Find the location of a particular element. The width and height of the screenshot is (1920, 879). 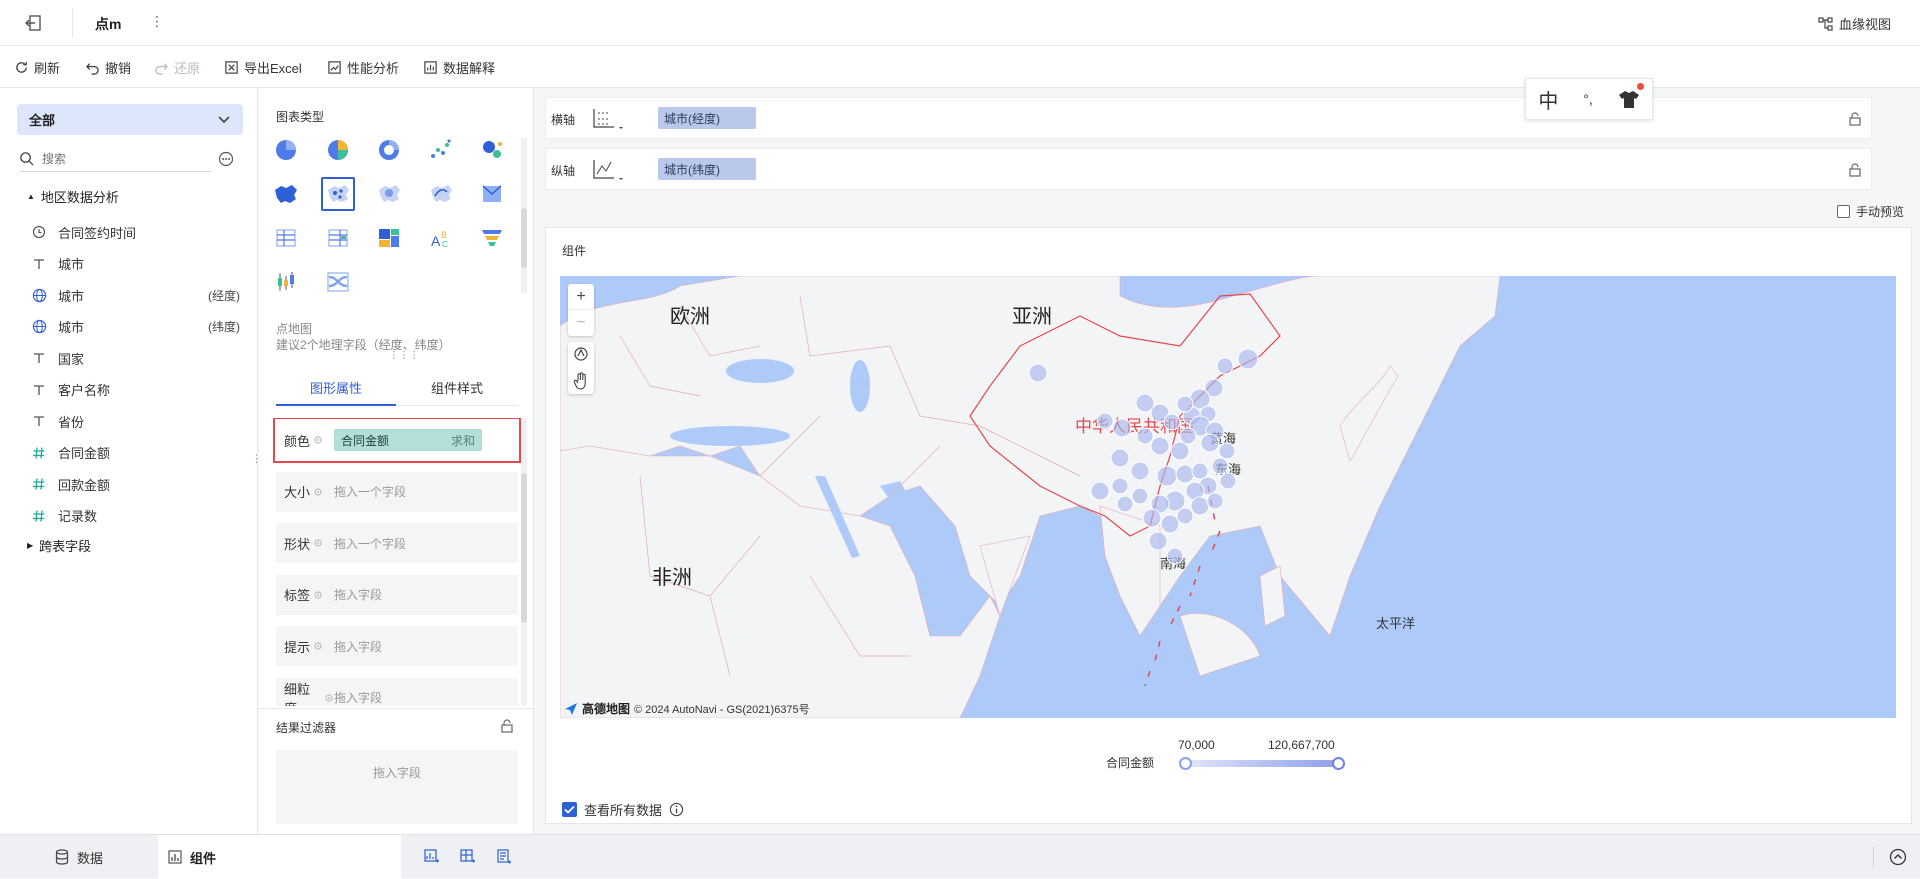

flow-map-icon is located at coordinates (441, 194).